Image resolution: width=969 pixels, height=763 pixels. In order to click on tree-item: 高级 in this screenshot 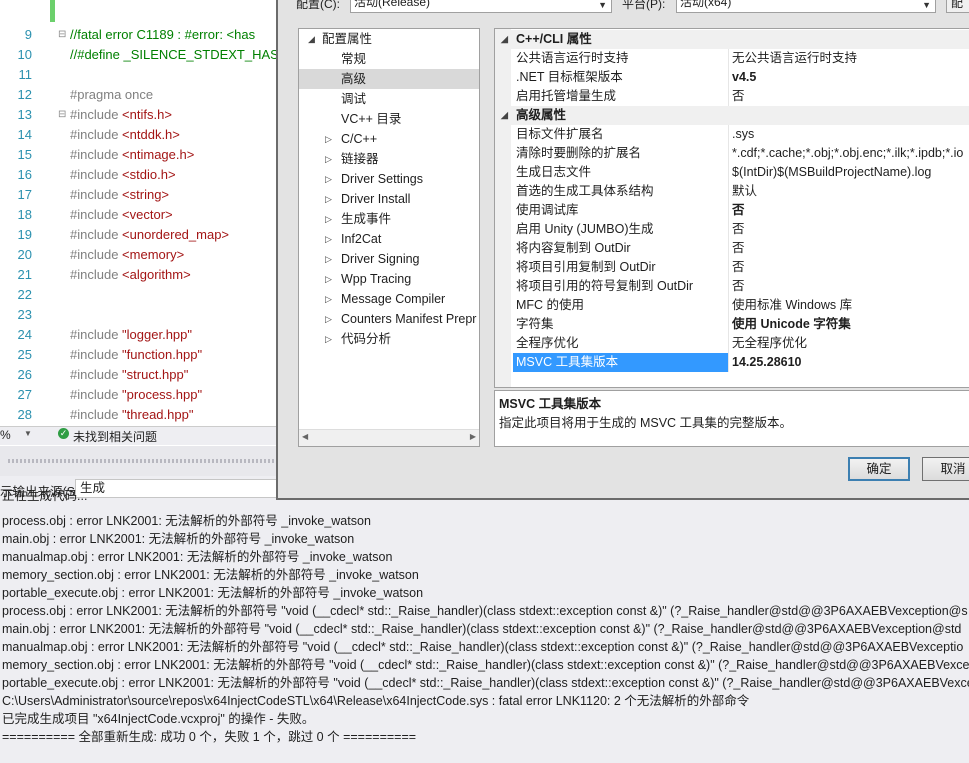, I will do `click(389, 79)`.